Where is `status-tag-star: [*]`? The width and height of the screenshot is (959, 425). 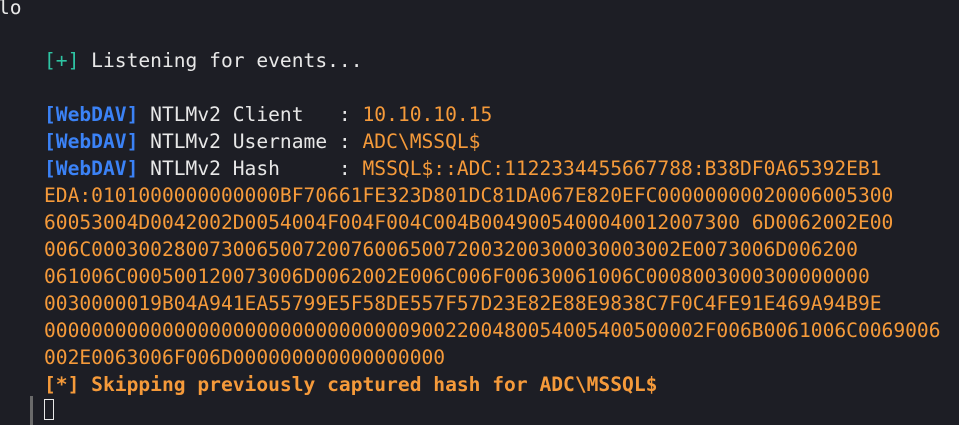 status-tag-star: [*] is located at coordinates (62, 384).